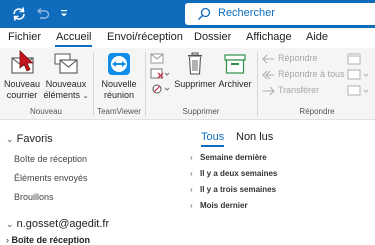 The width and height of the screenshot is (375, 245). I want to click on search-icon, so click(204, 13).